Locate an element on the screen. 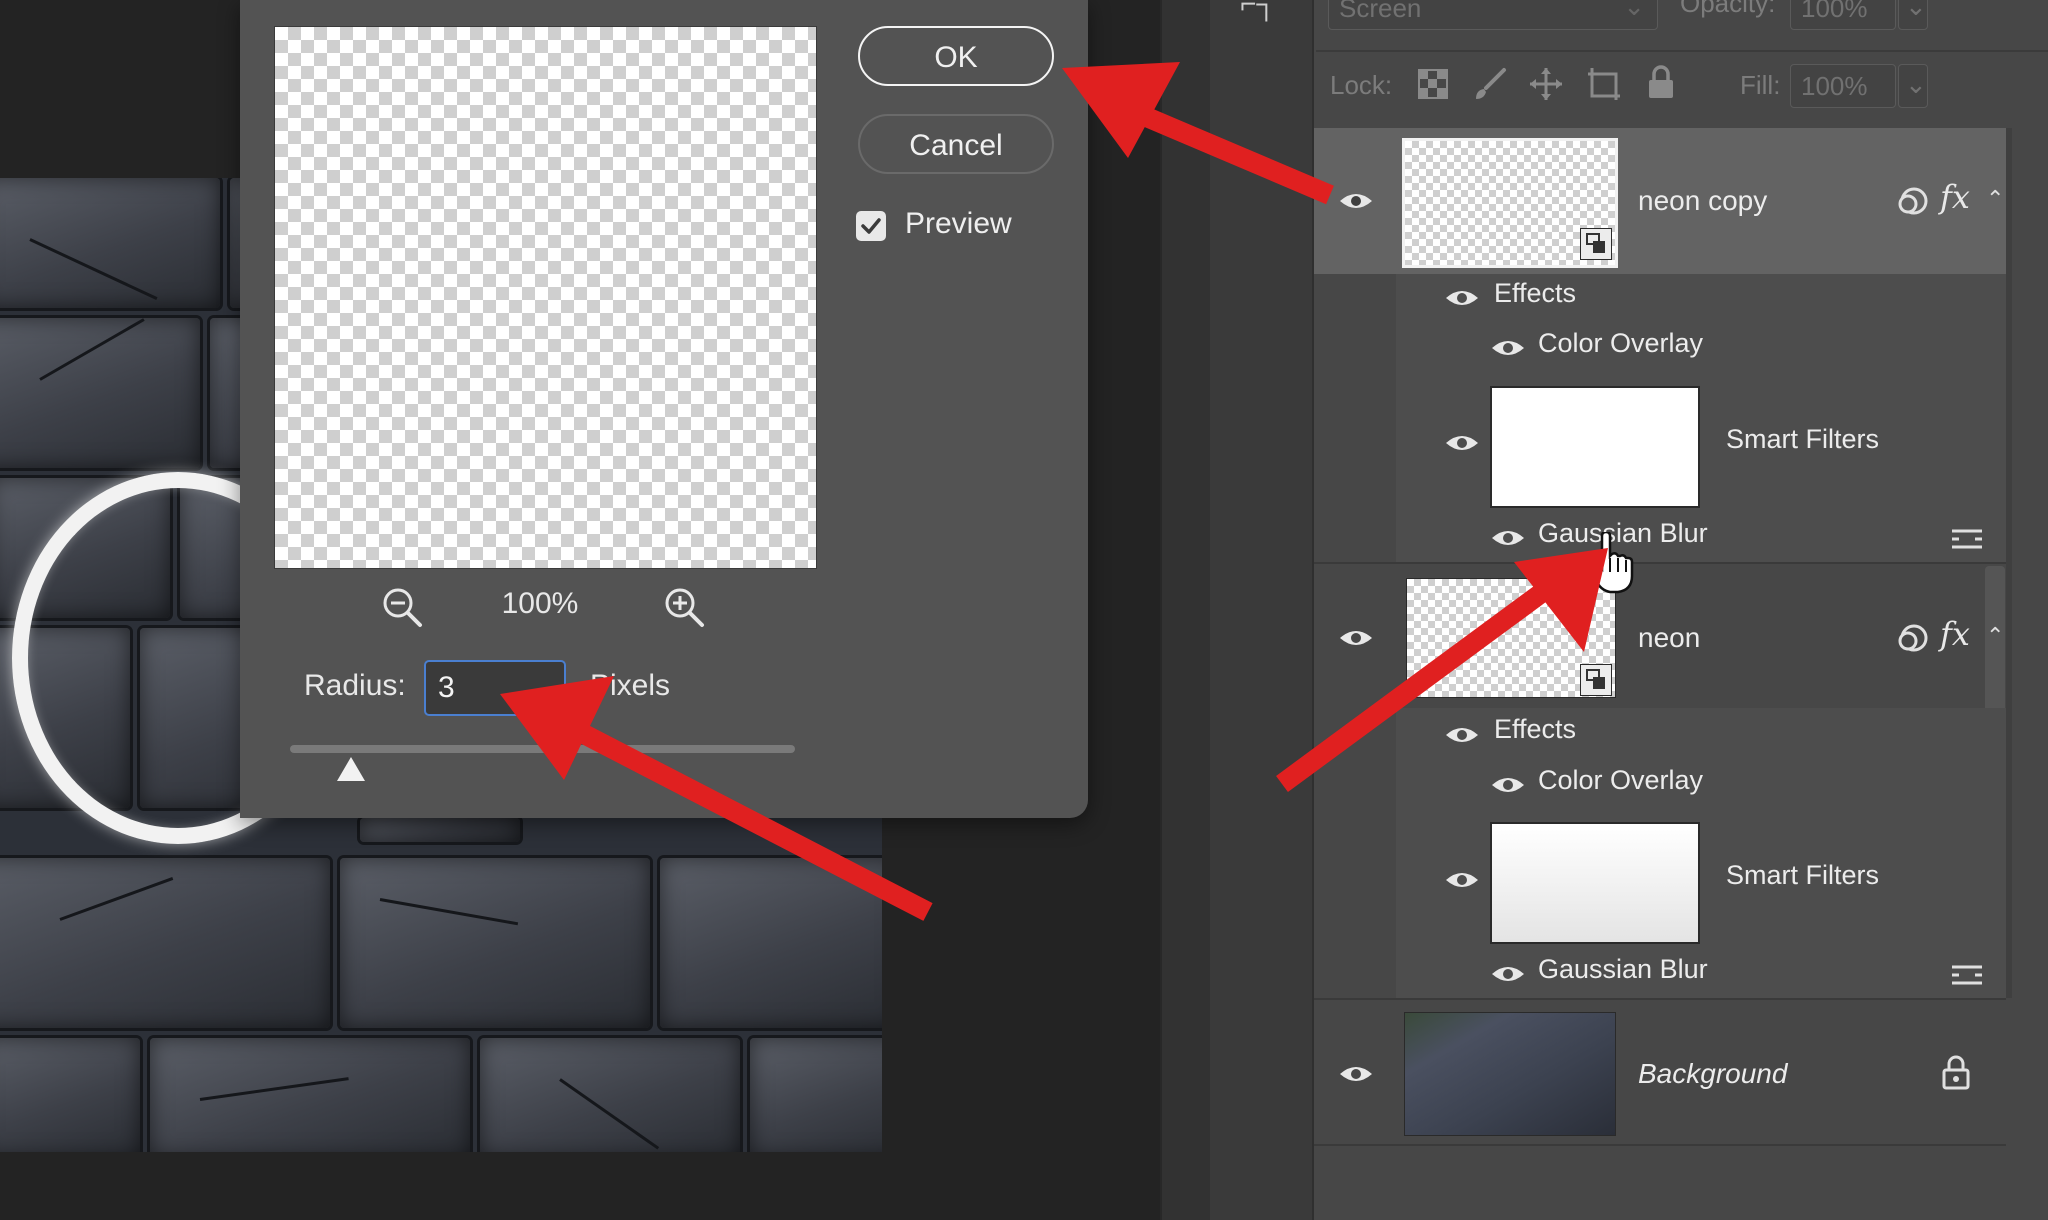 This screenshot has width=2048, height=1220. panel-tool-icon: ⌐┐ is located at coordinates (1258, 10).